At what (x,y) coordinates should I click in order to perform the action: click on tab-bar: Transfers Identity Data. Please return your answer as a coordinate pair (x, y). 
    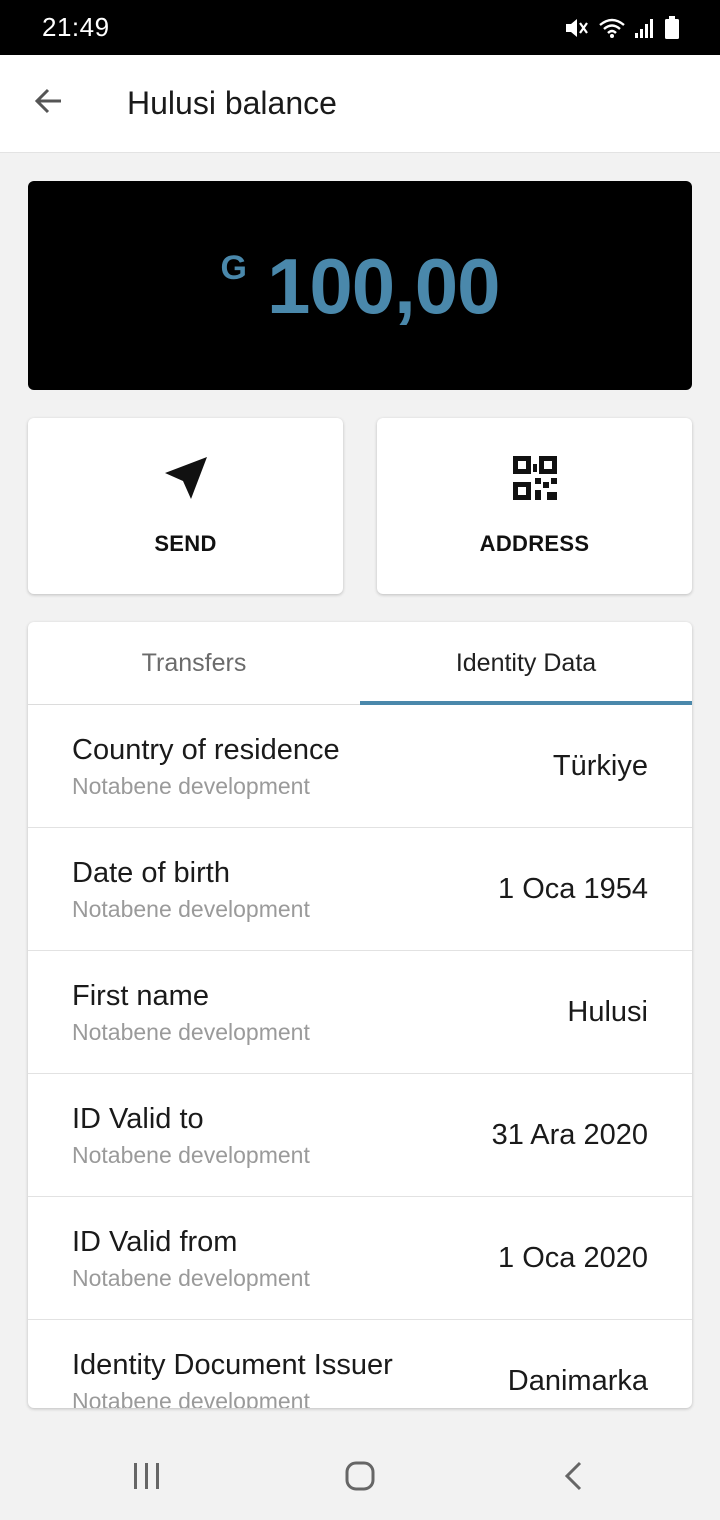
    Looking at the image, I should click on (360, 663).